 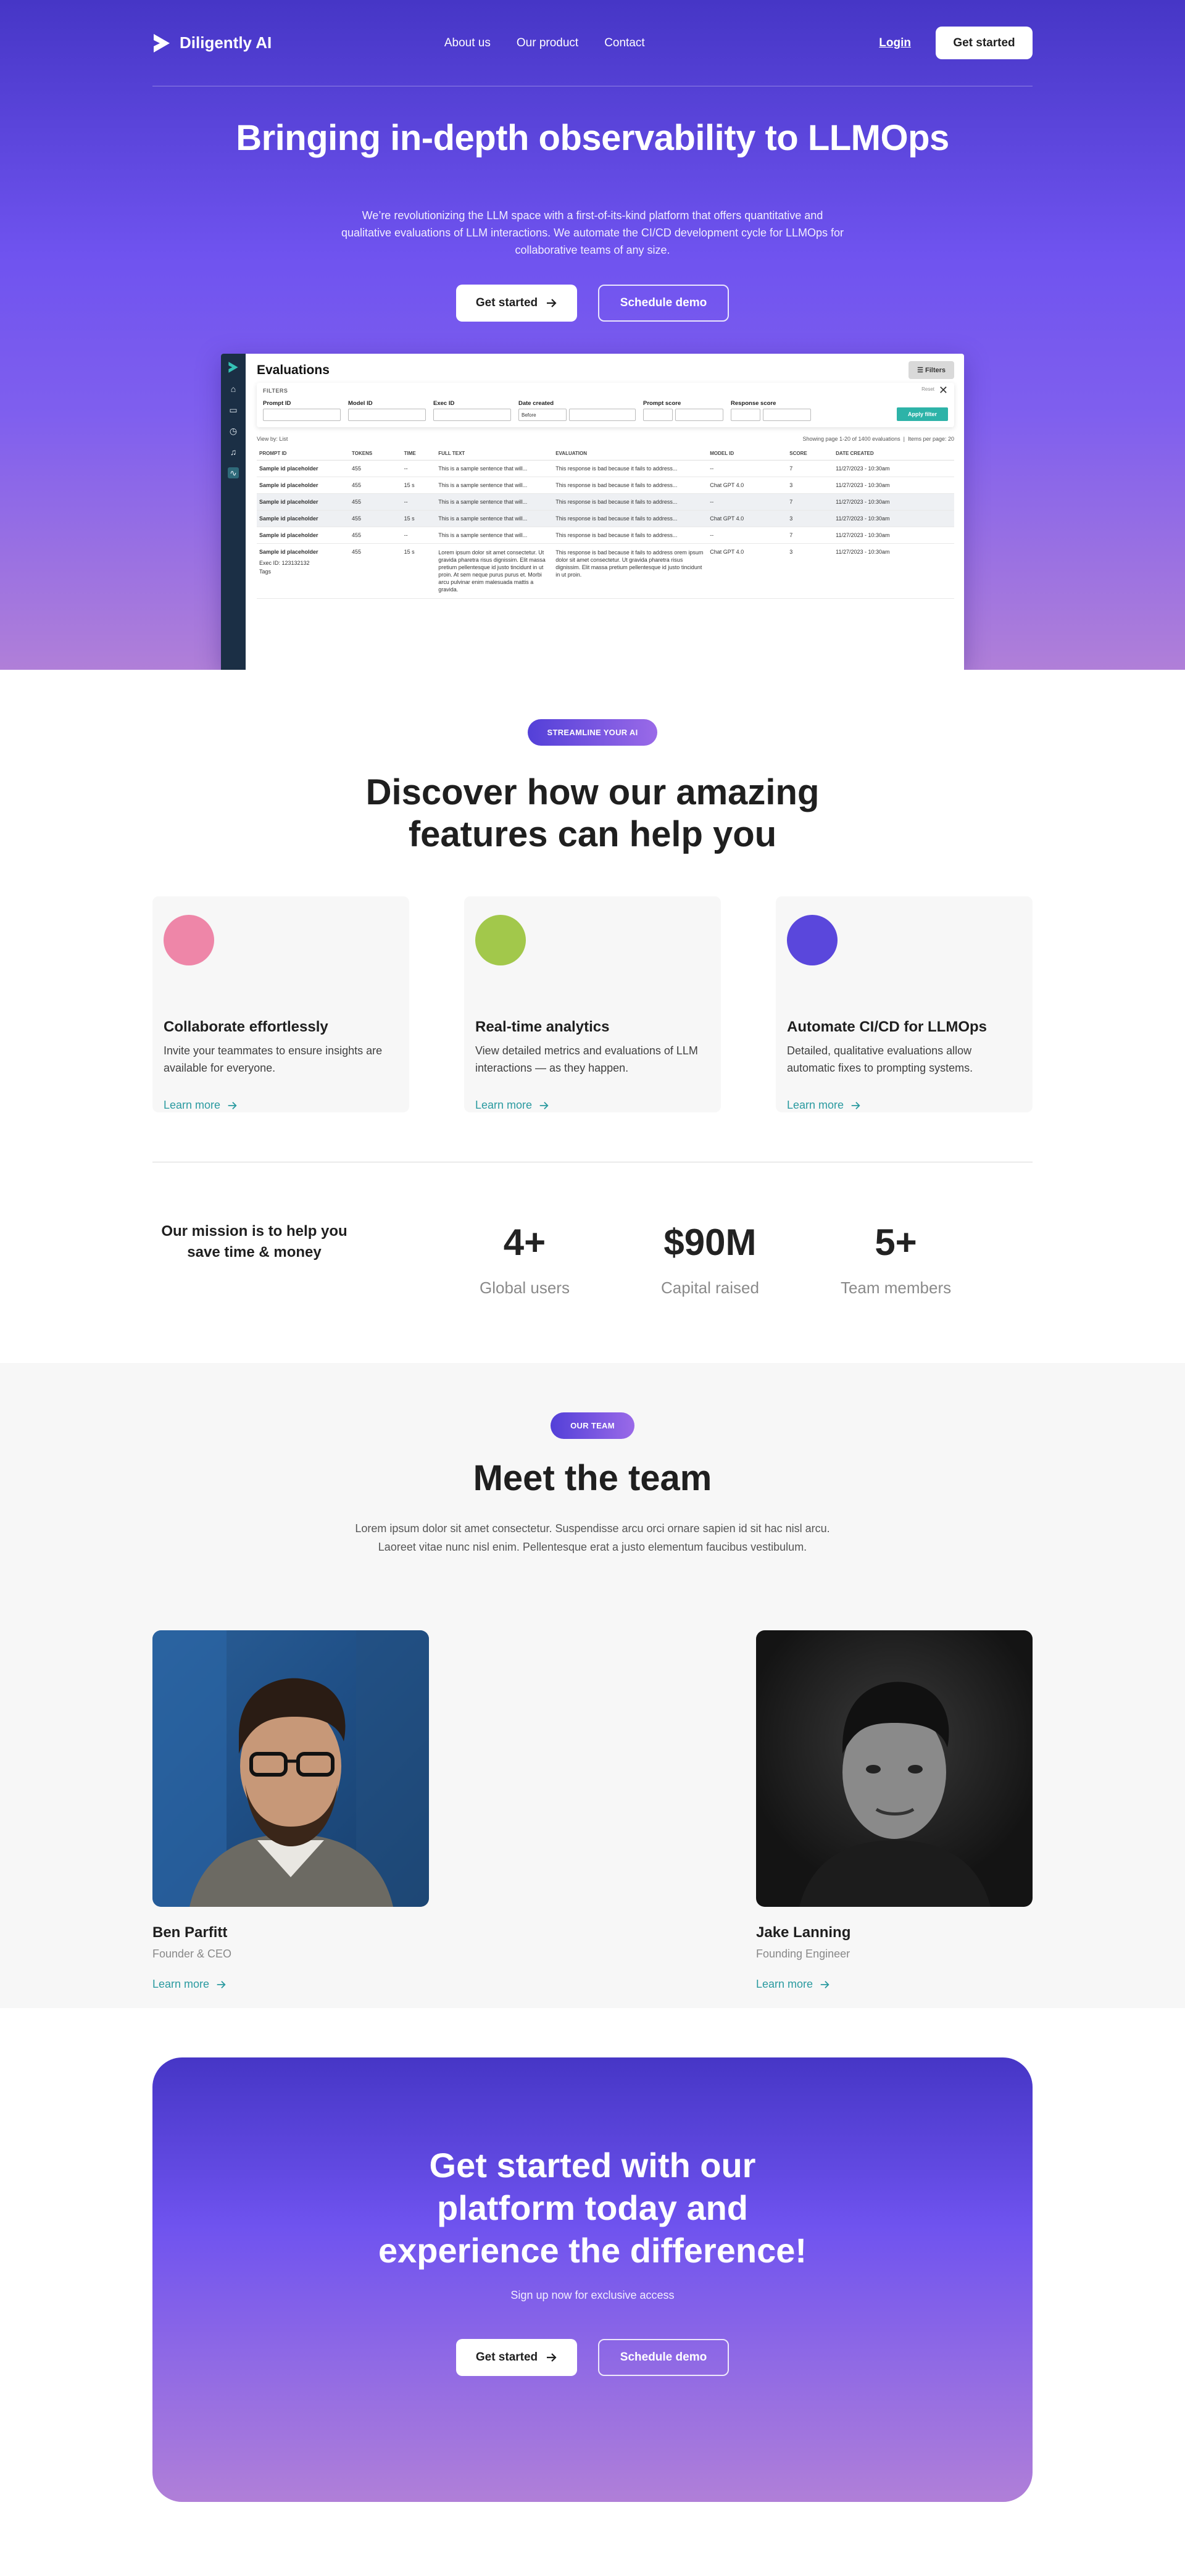 I want to click on date-mode-select: Before, so click(x=542, y=415).